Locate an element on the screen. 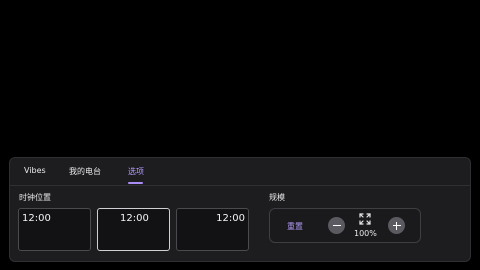  tab-options: 选项 is located at coordinates (136, 171).